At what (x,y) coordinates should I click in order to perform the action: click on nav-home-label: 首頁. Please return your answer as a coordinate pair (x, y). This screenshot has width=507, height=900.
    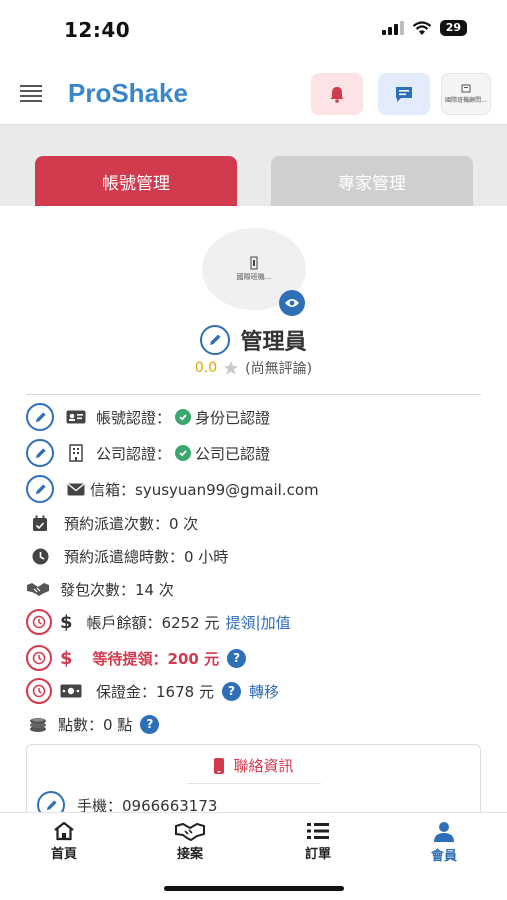
    Looking at the image, I should click on (63, 854).